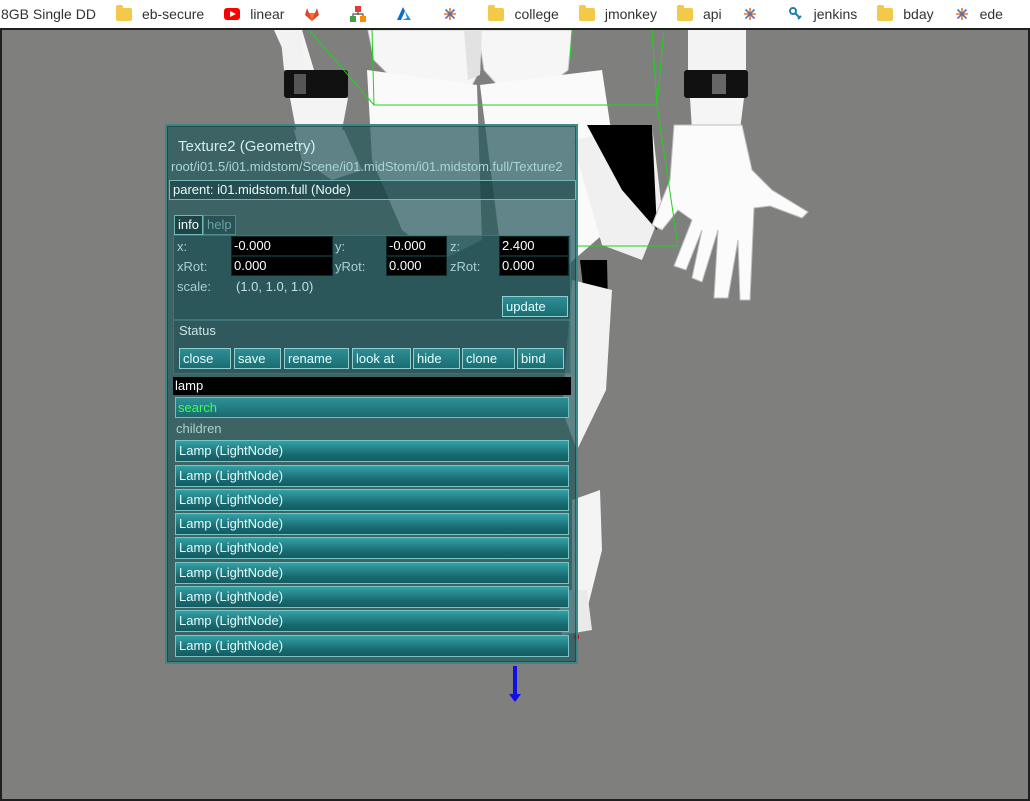 The image size is (1030, 801). What do you see at coordinates (712, 14) in the screenshot?
I see `bookmark-label: api` at bounding box center [712, 14].